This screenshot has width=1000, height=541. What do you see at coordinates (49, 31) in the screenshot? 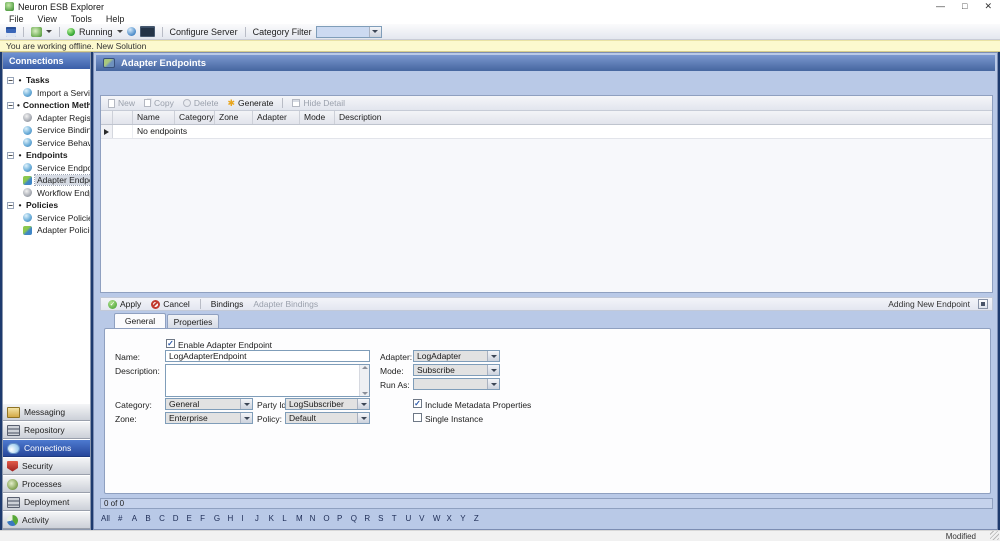
I see `chevron-down-icon` at bounding box center [49, 31].